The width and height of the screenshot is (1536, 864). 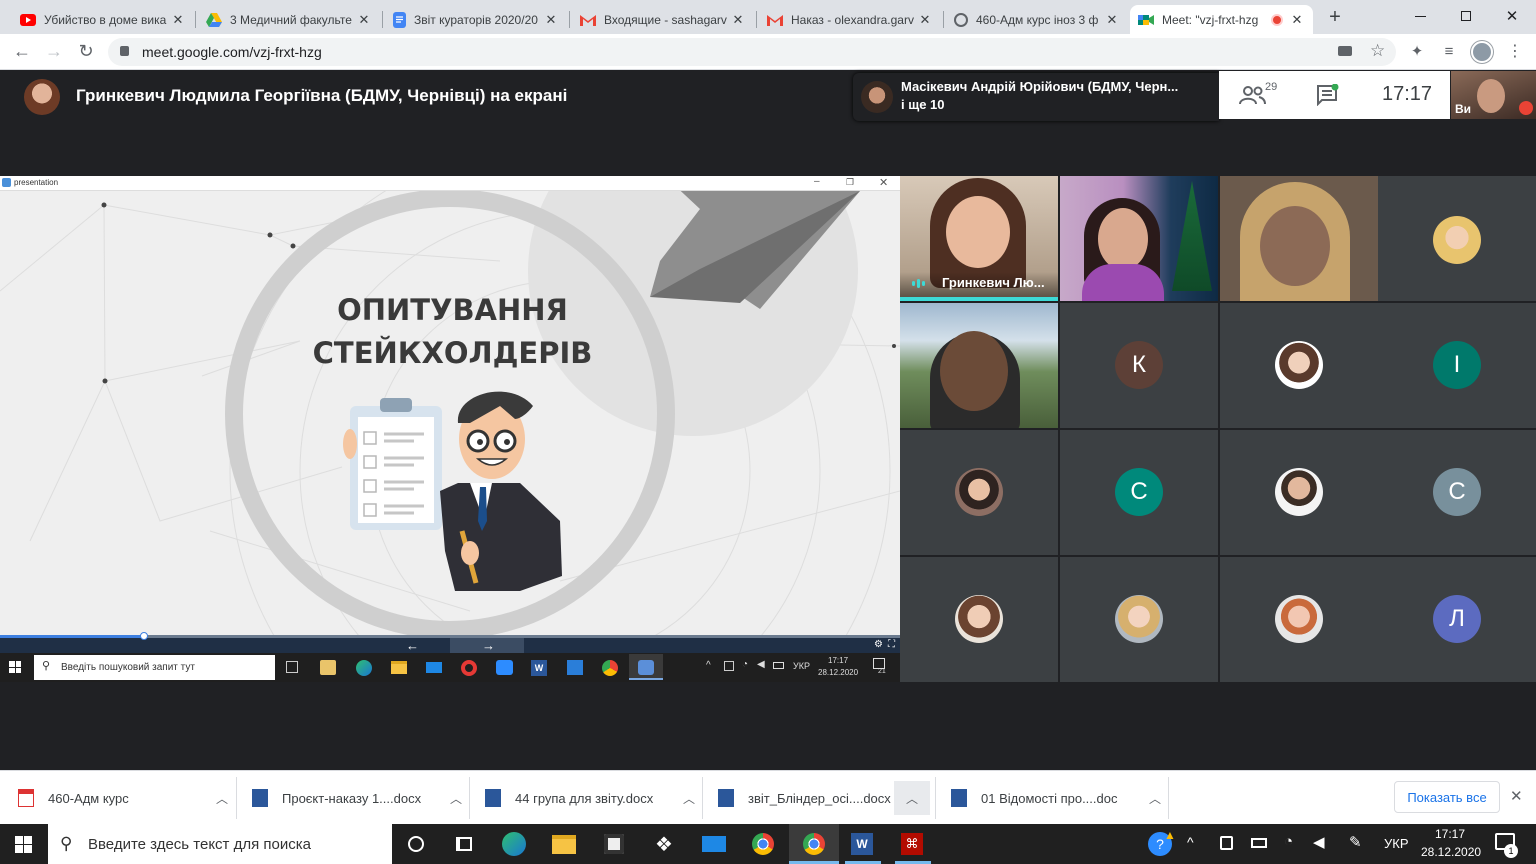 What do you see at coordinates (54, 51) in the screenshot?
I see `forward-arrow-icon: →` at bounding box center [54, 51].